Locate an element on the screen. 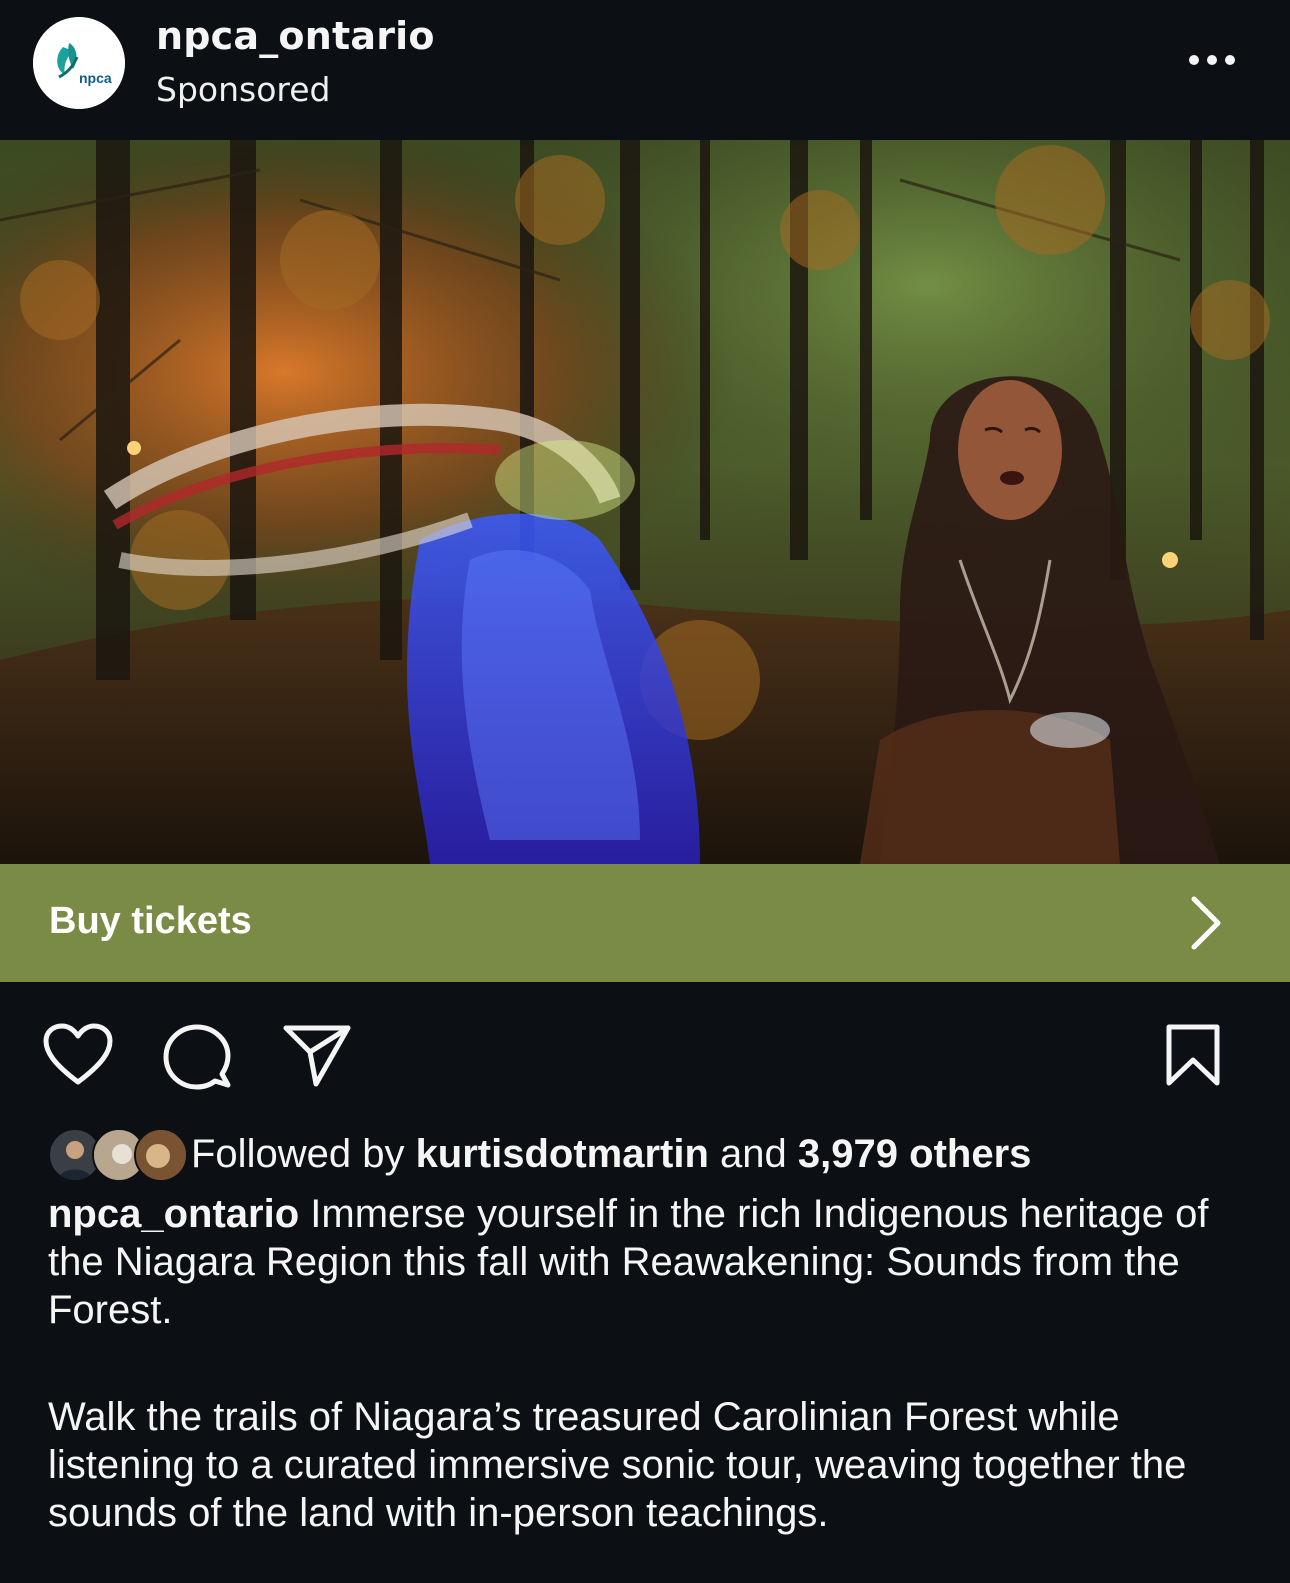 This screenshot has width=1290, height=1583. avatar-logo-text: npca is located at coordinates (95, 78).